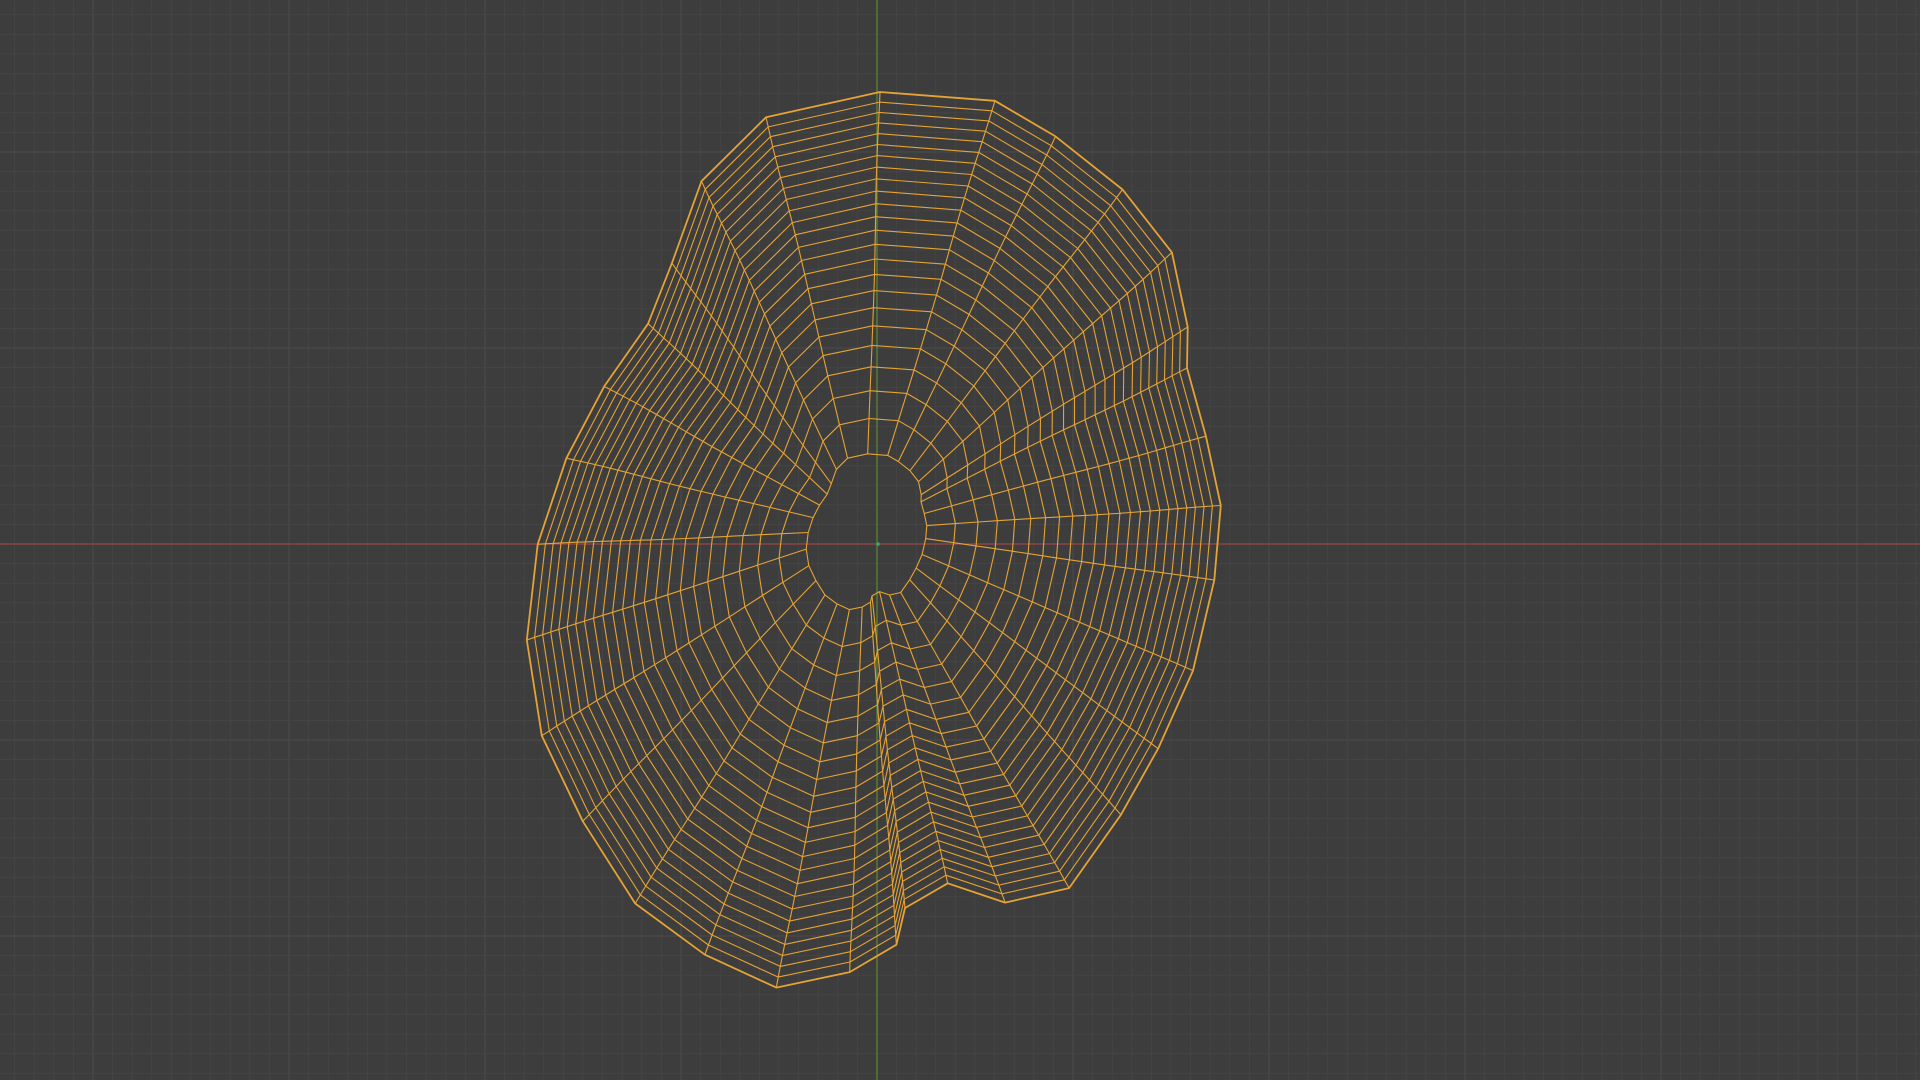 This screenshot has height=1080, width=1920. I want to click on object-origin-icon, so click(878, 544).